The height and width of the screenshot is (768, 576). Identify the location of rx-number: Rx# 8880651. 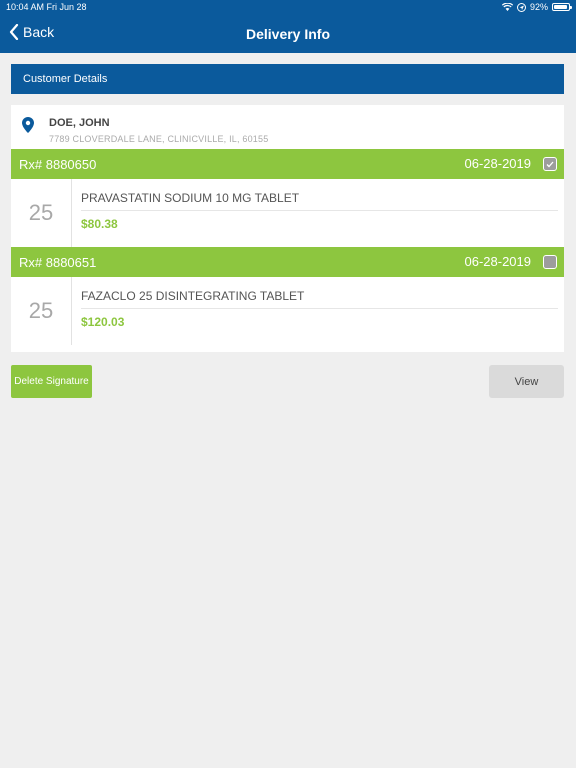
(58, 262).